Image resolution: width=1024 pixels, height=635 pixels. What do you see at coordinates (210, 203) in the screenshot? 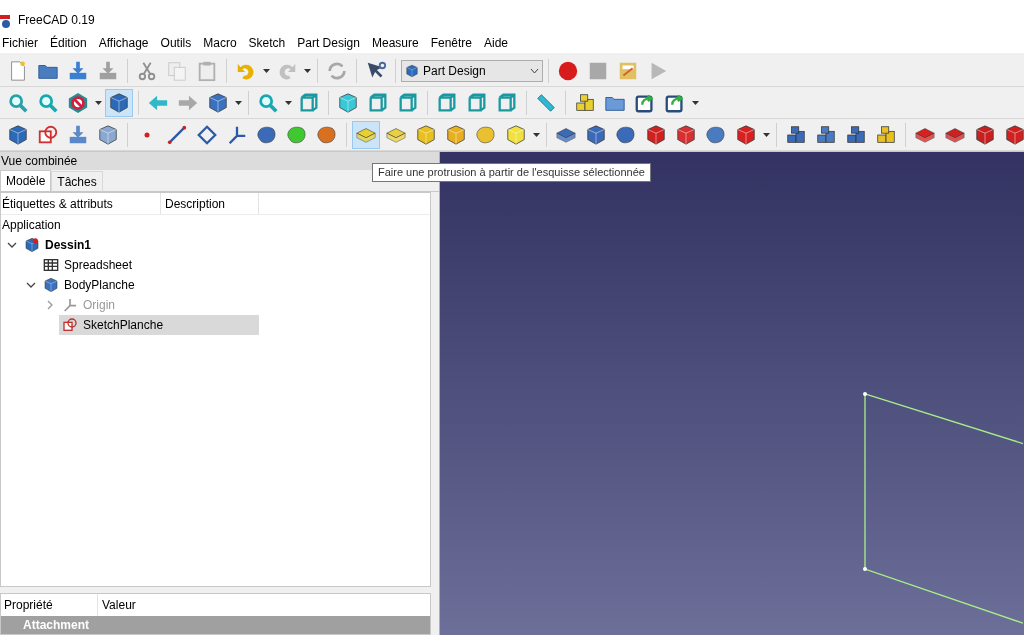
I see `column-header: Description` at bounding box center [210, 203].